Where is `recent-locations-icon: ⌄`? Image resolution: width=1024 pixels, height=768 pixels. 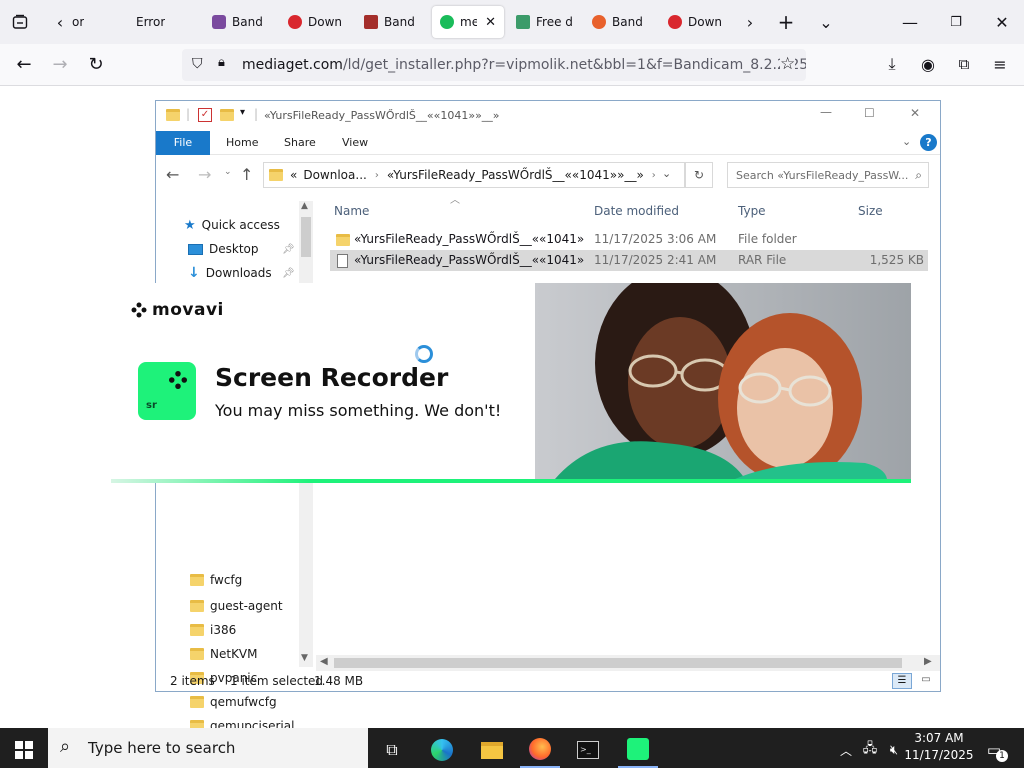
recent-locations-icon: ⌄ is located at coordinates (228, 172).